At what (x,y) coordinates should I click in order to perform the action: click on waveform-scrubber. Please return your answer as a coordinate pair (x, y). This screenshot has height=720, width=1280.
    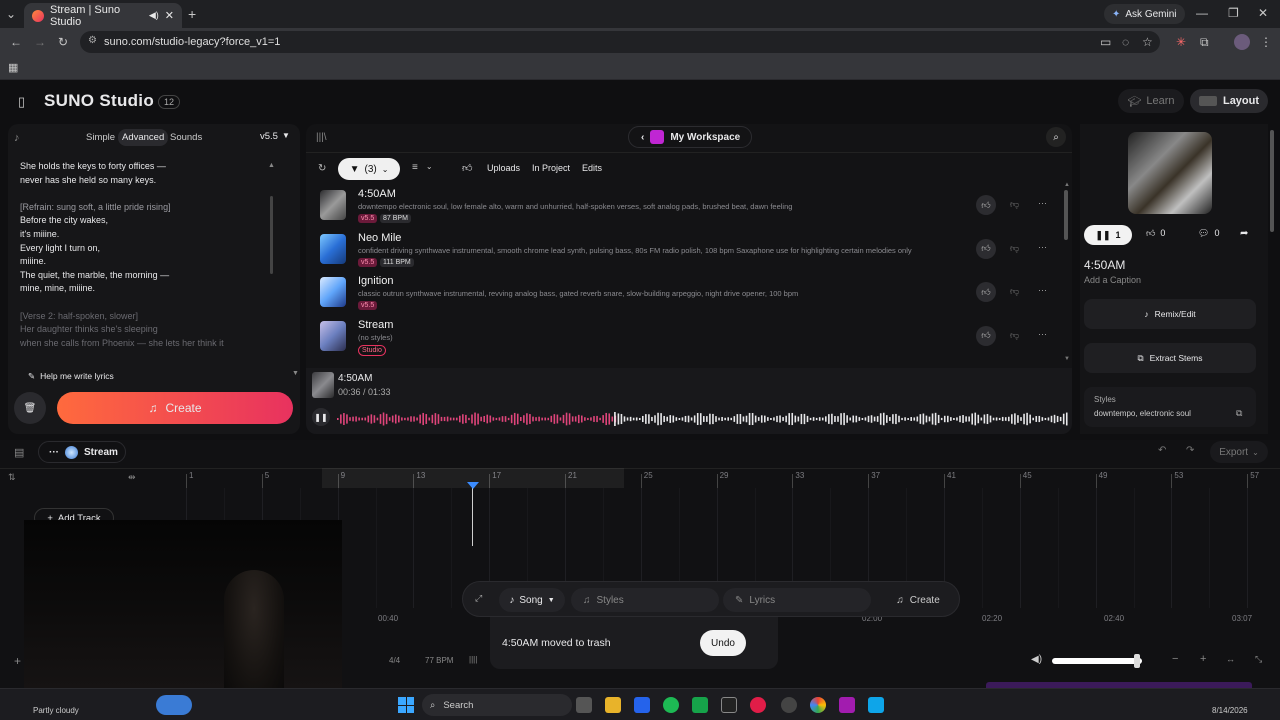
    Looking at the image, I should click on (702, 419).